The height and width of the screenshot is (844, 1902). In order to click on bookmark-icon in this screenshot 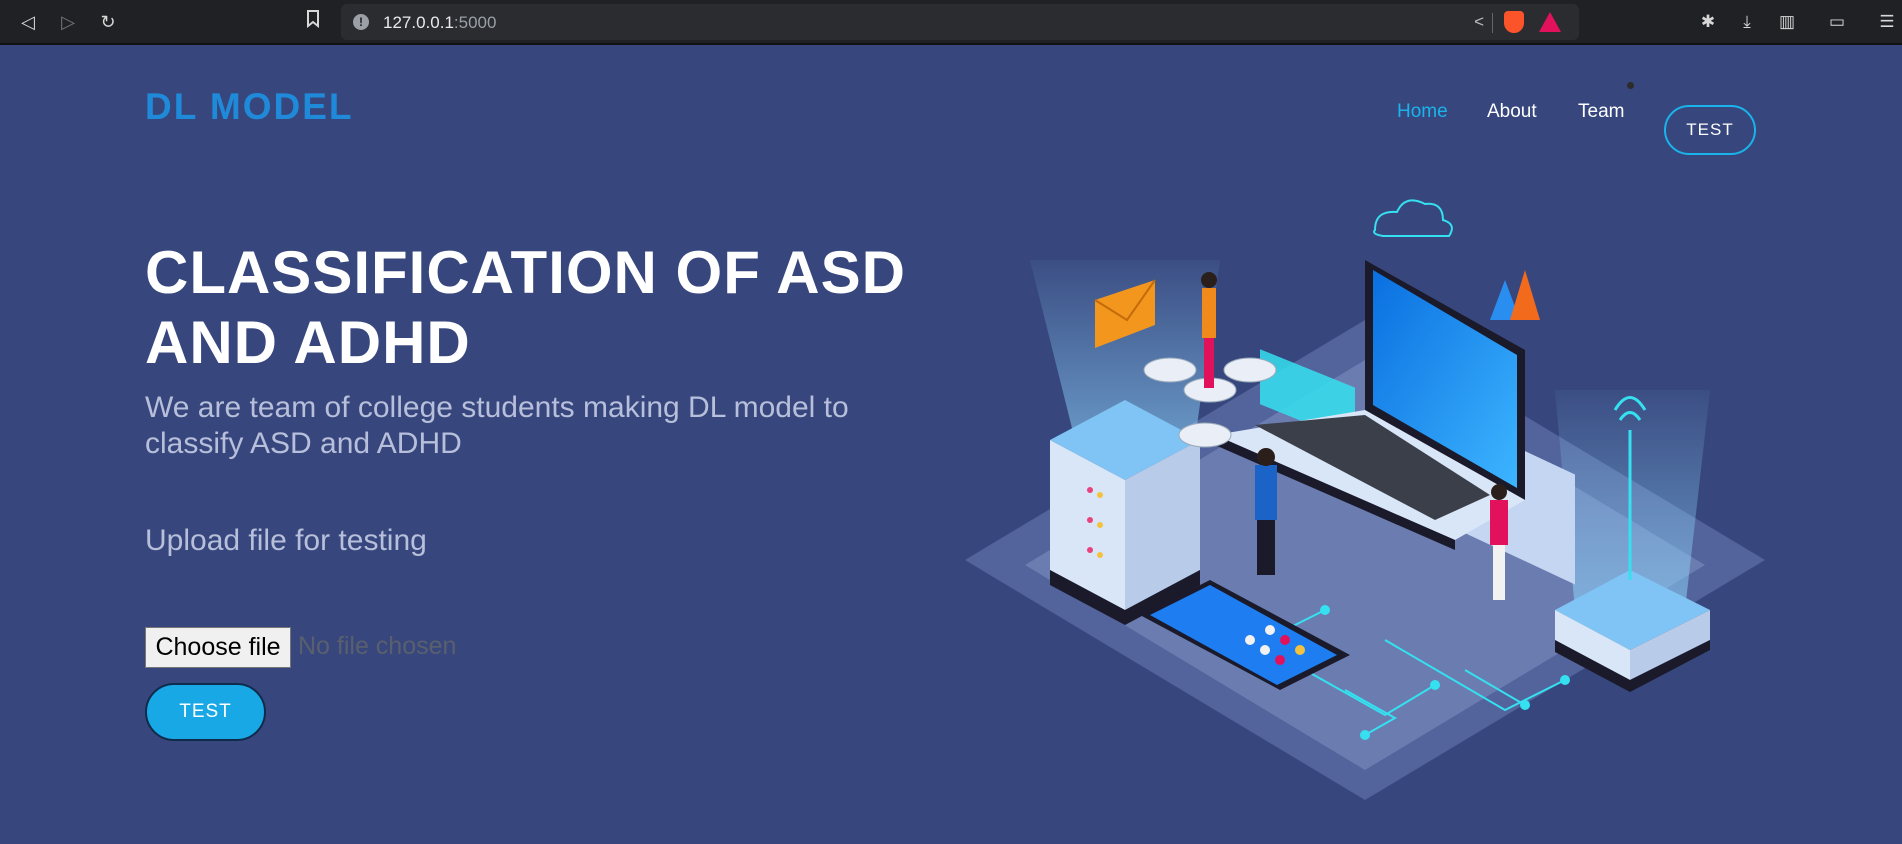, I will do `click(313, 22)`.